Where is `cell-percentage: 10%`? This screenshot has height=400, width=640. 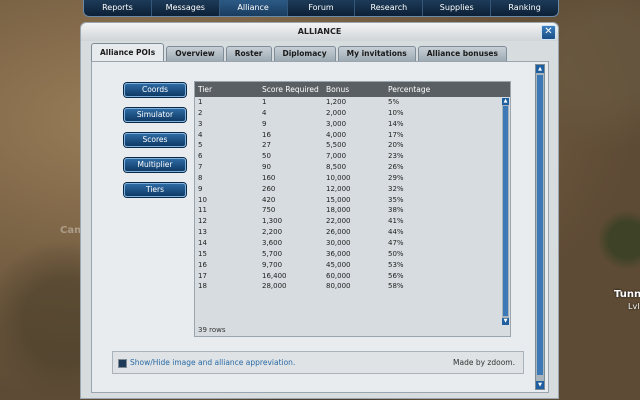 cell-percentage: 10% is located at coordinates (396, 112).